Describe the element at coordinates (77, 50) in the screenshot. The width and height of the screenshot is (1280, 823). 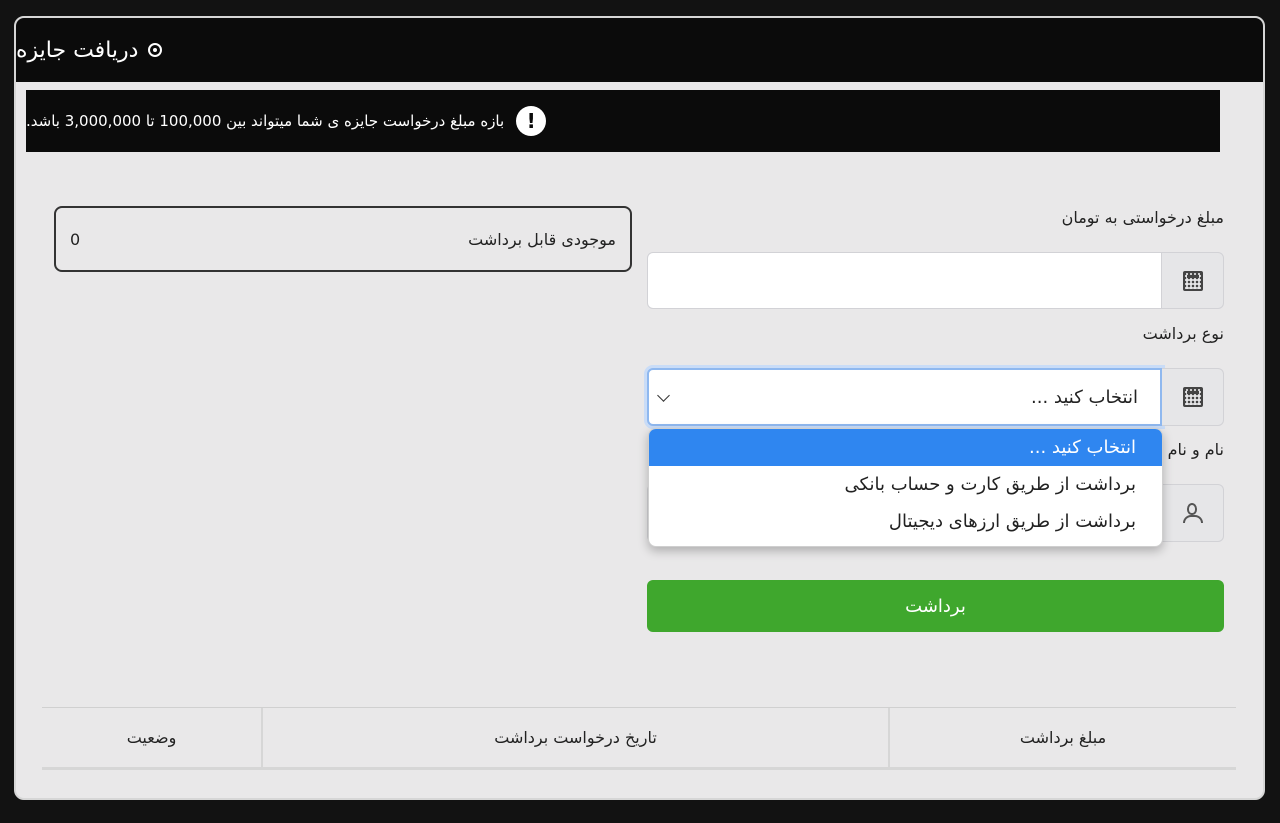
I see `page-title: دریافت جایزه` at that location.